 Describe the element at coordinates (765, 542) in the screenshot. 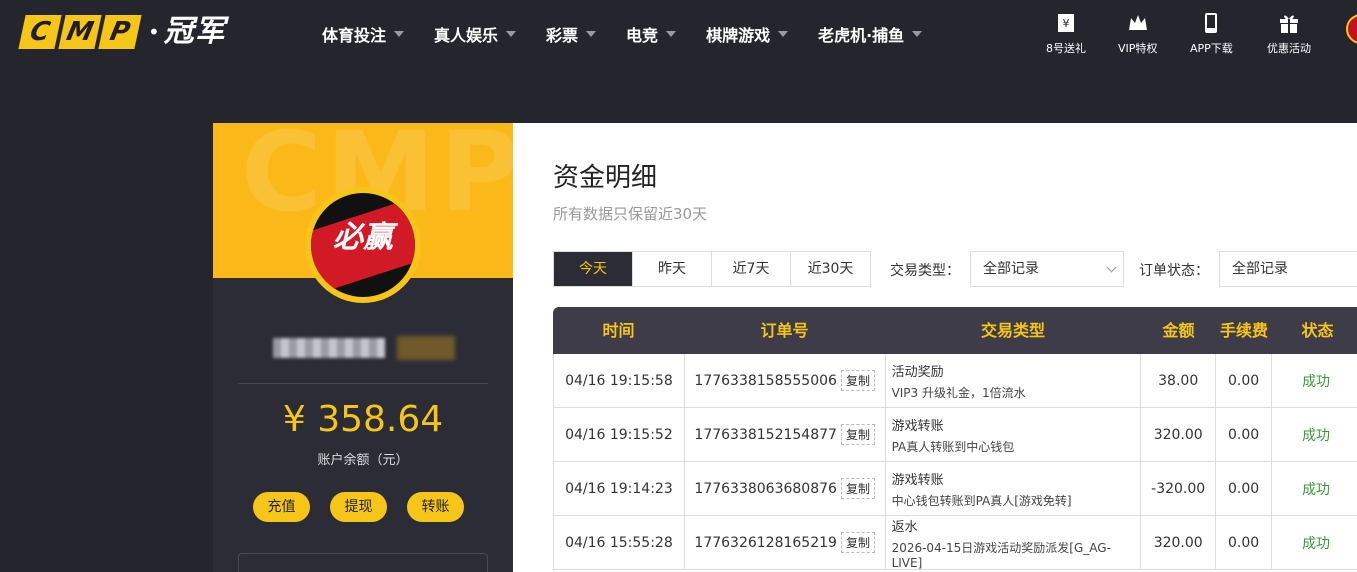

I see `order-number: 1776326128165219` at that location.